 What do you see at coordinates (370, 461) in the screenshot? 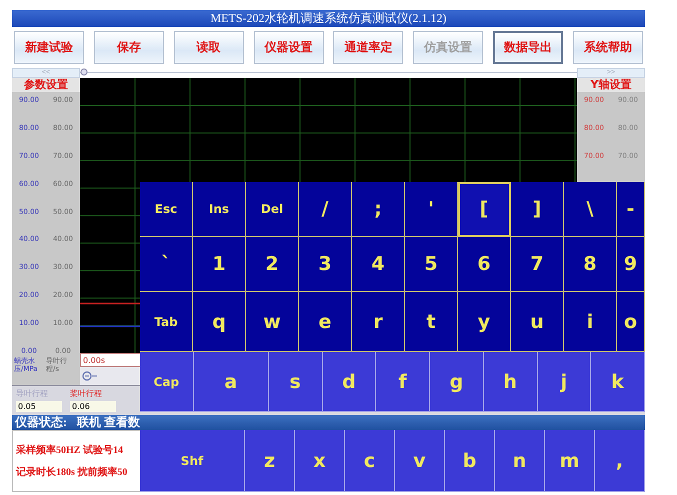
I see `keyboard-key: c` at bounding box center [370, 461].